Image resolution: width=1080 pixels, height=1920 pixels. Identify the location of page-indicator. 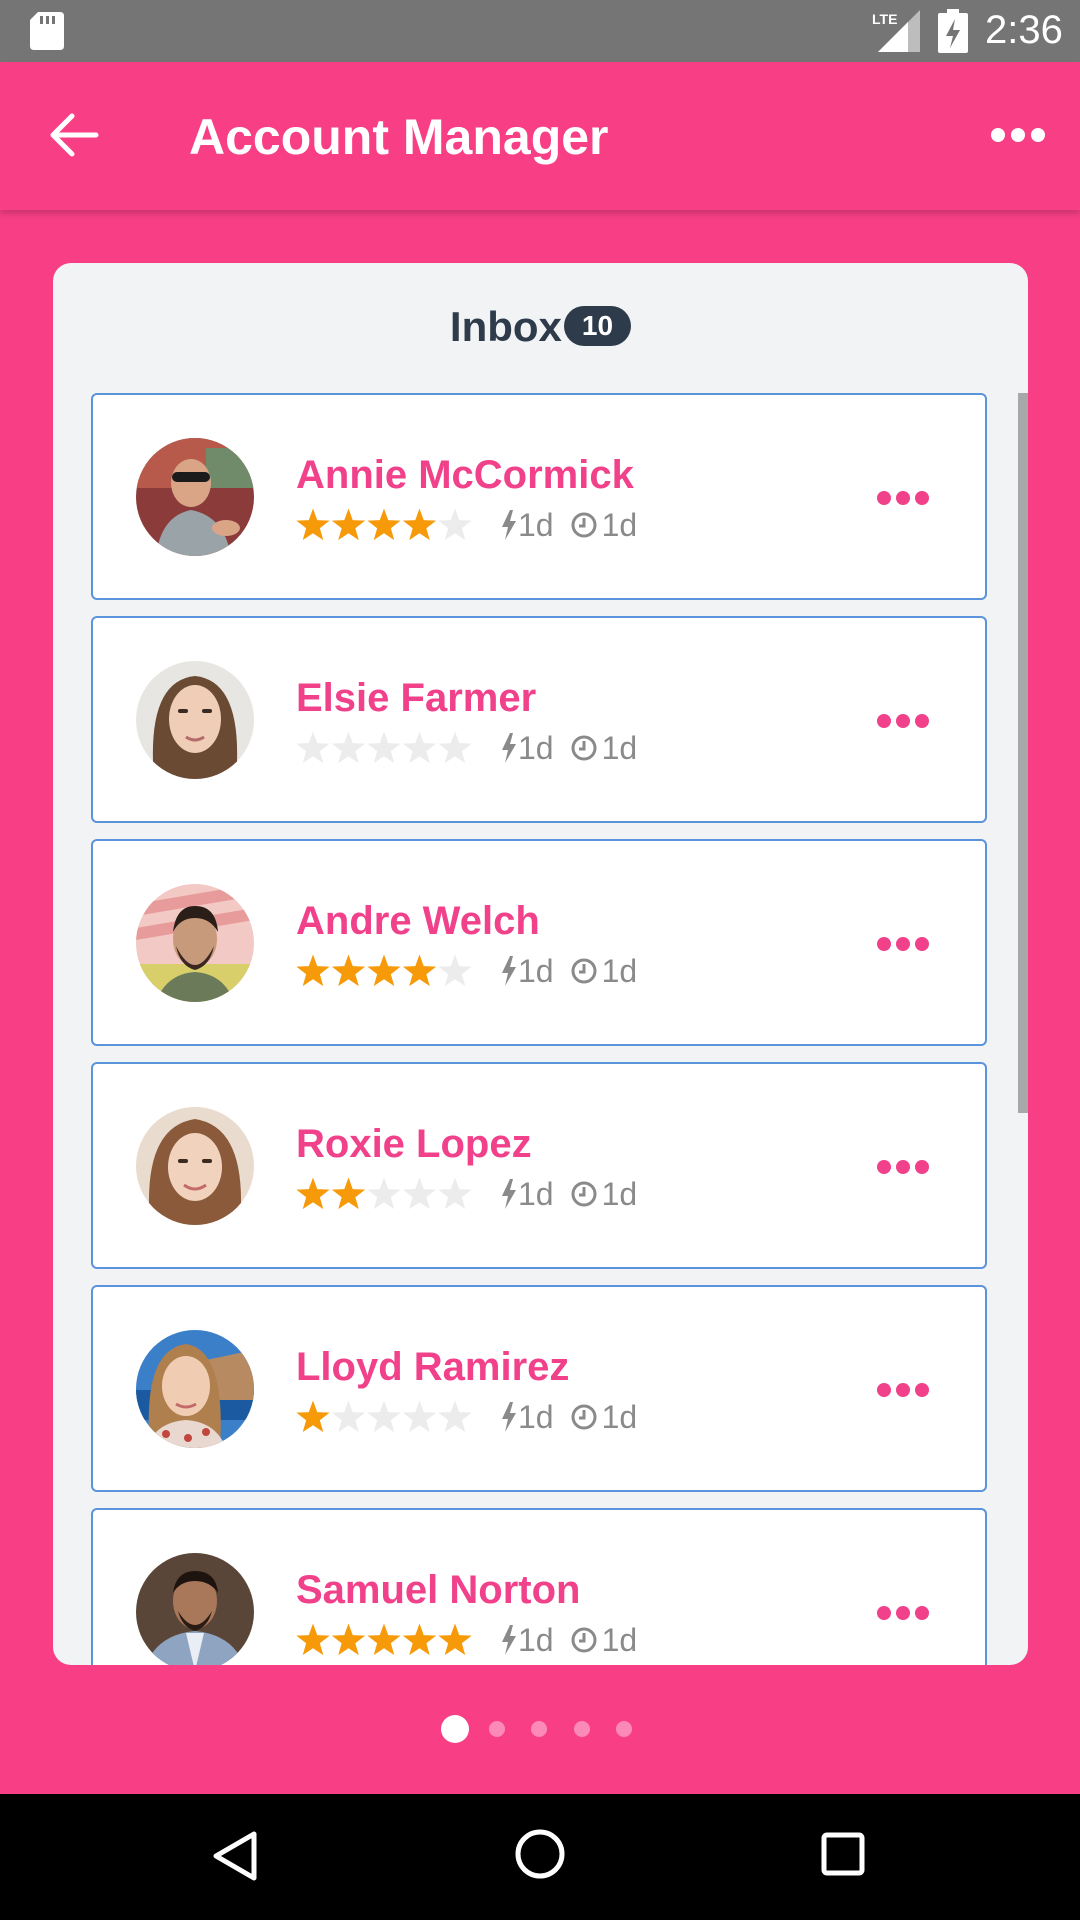
(540, 1729).